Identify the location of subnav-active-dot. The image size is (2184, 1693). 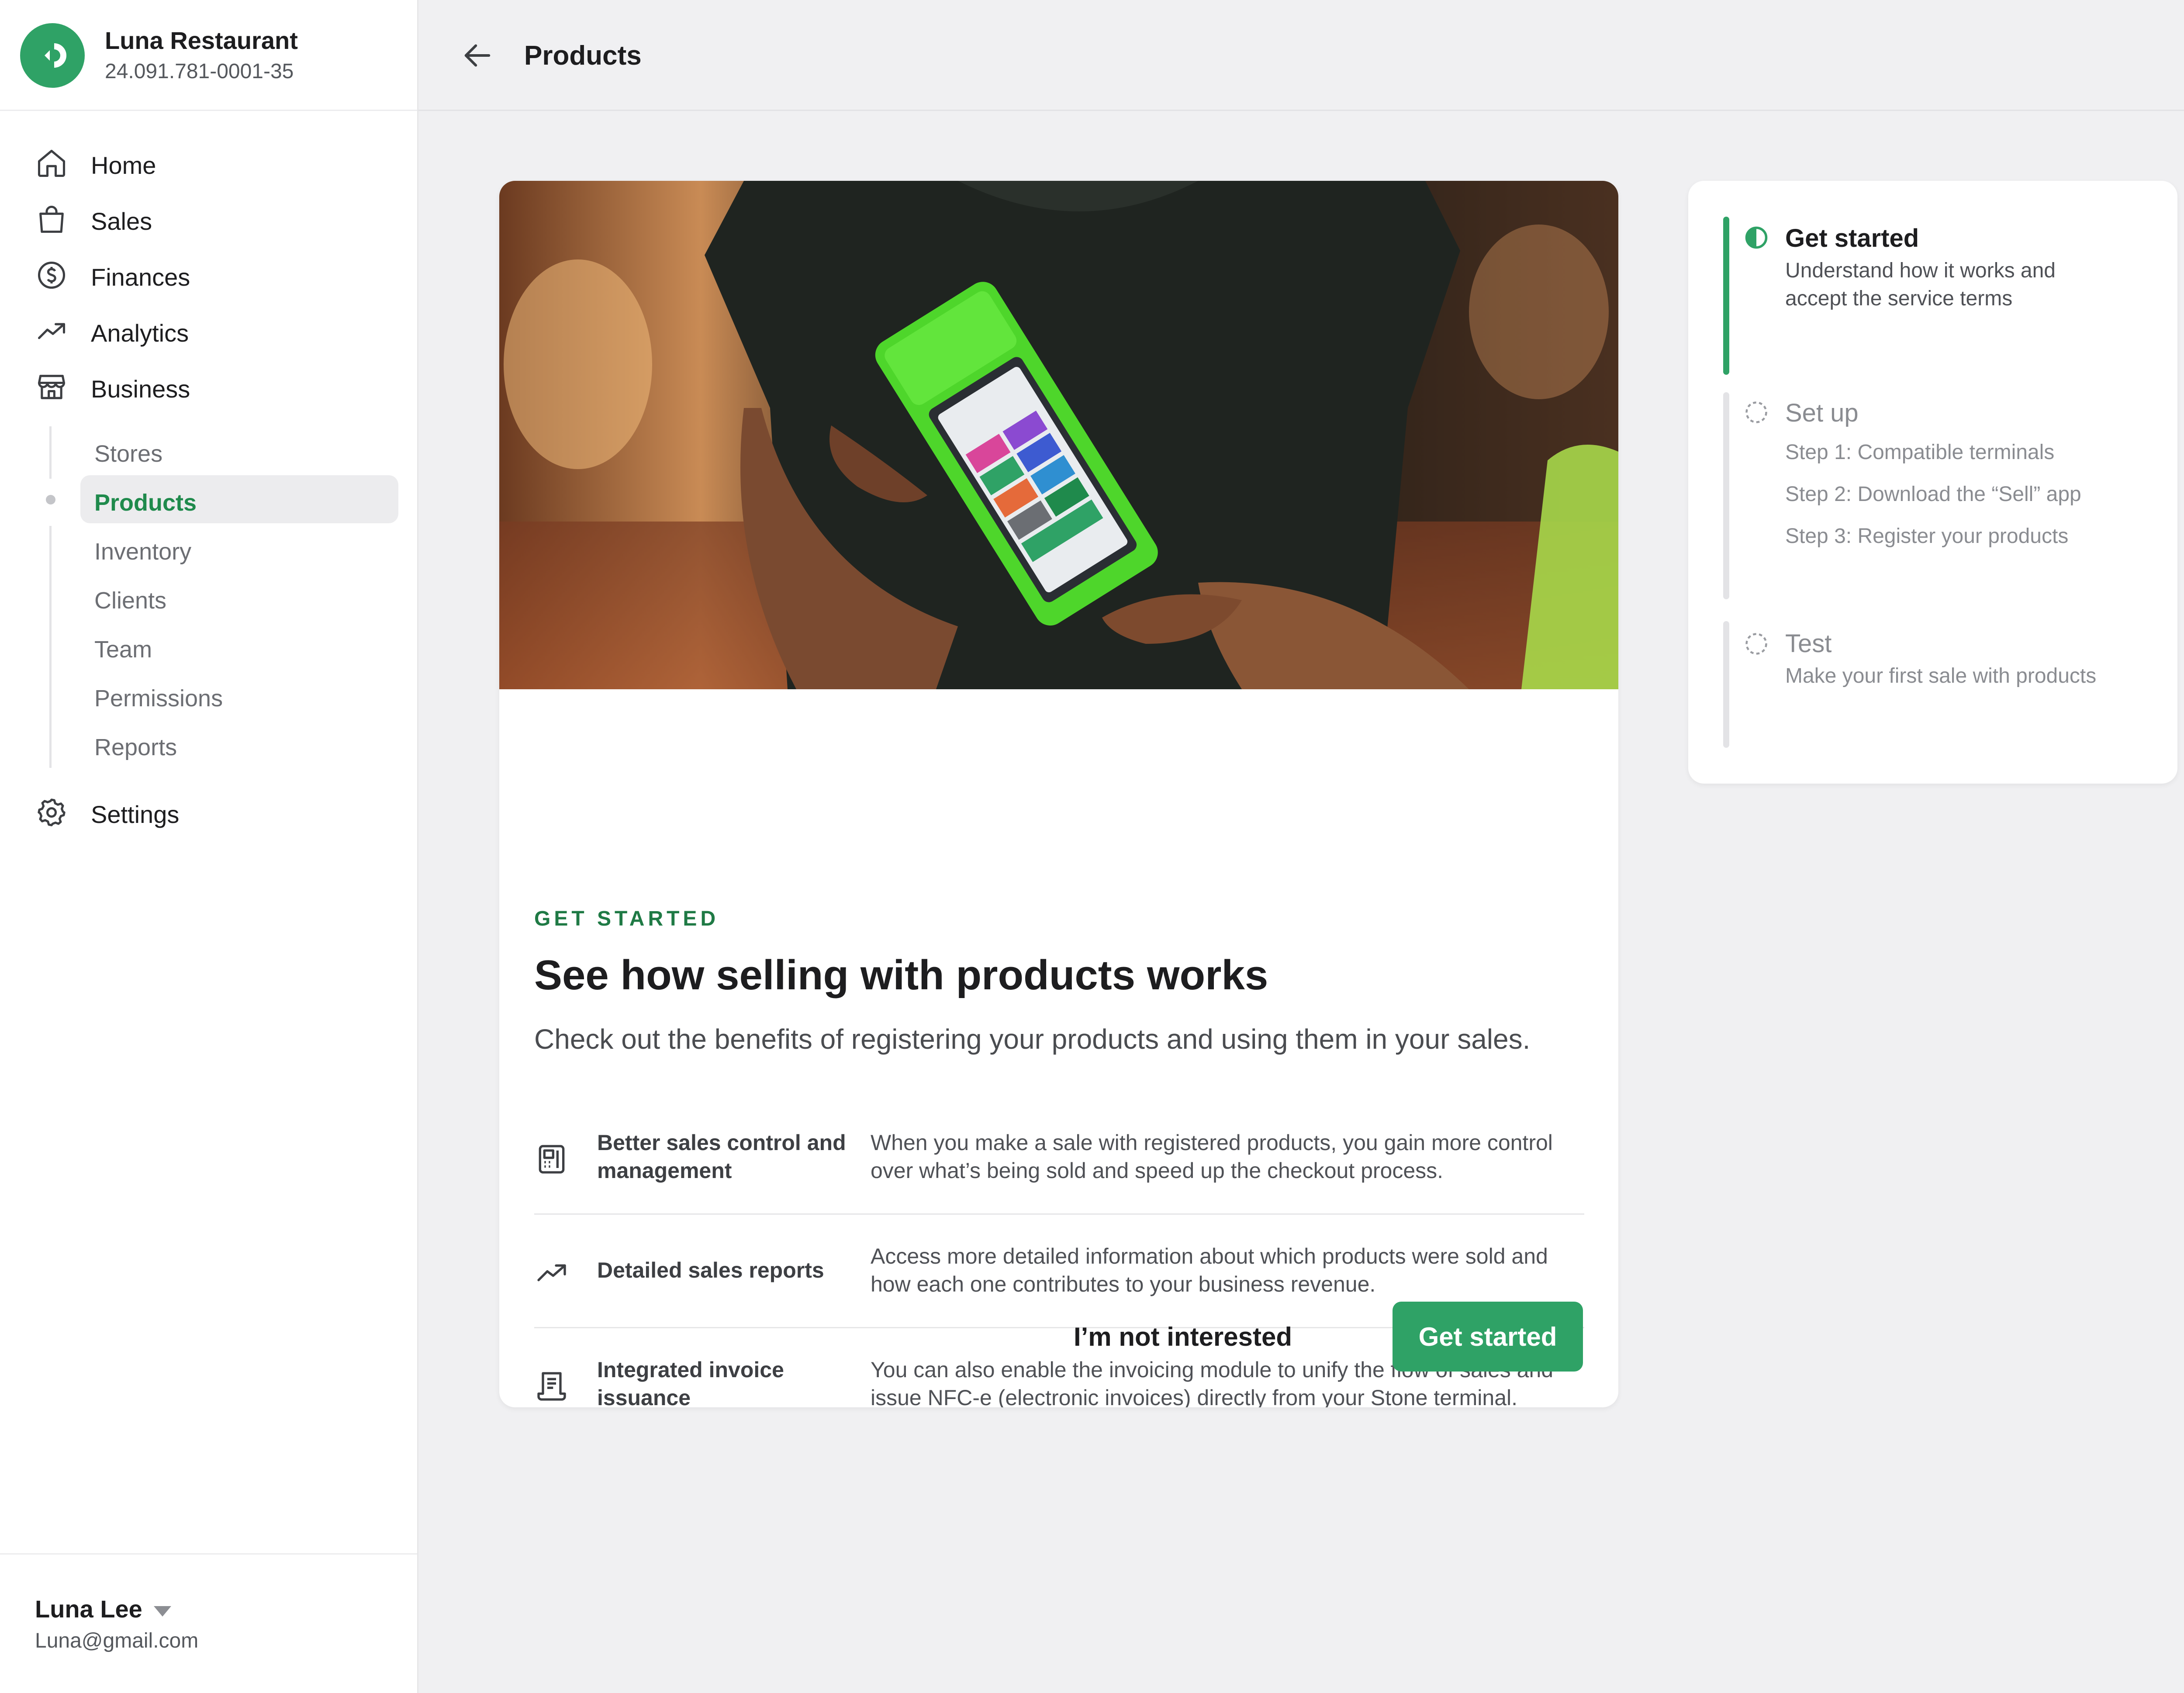
(50, 499).